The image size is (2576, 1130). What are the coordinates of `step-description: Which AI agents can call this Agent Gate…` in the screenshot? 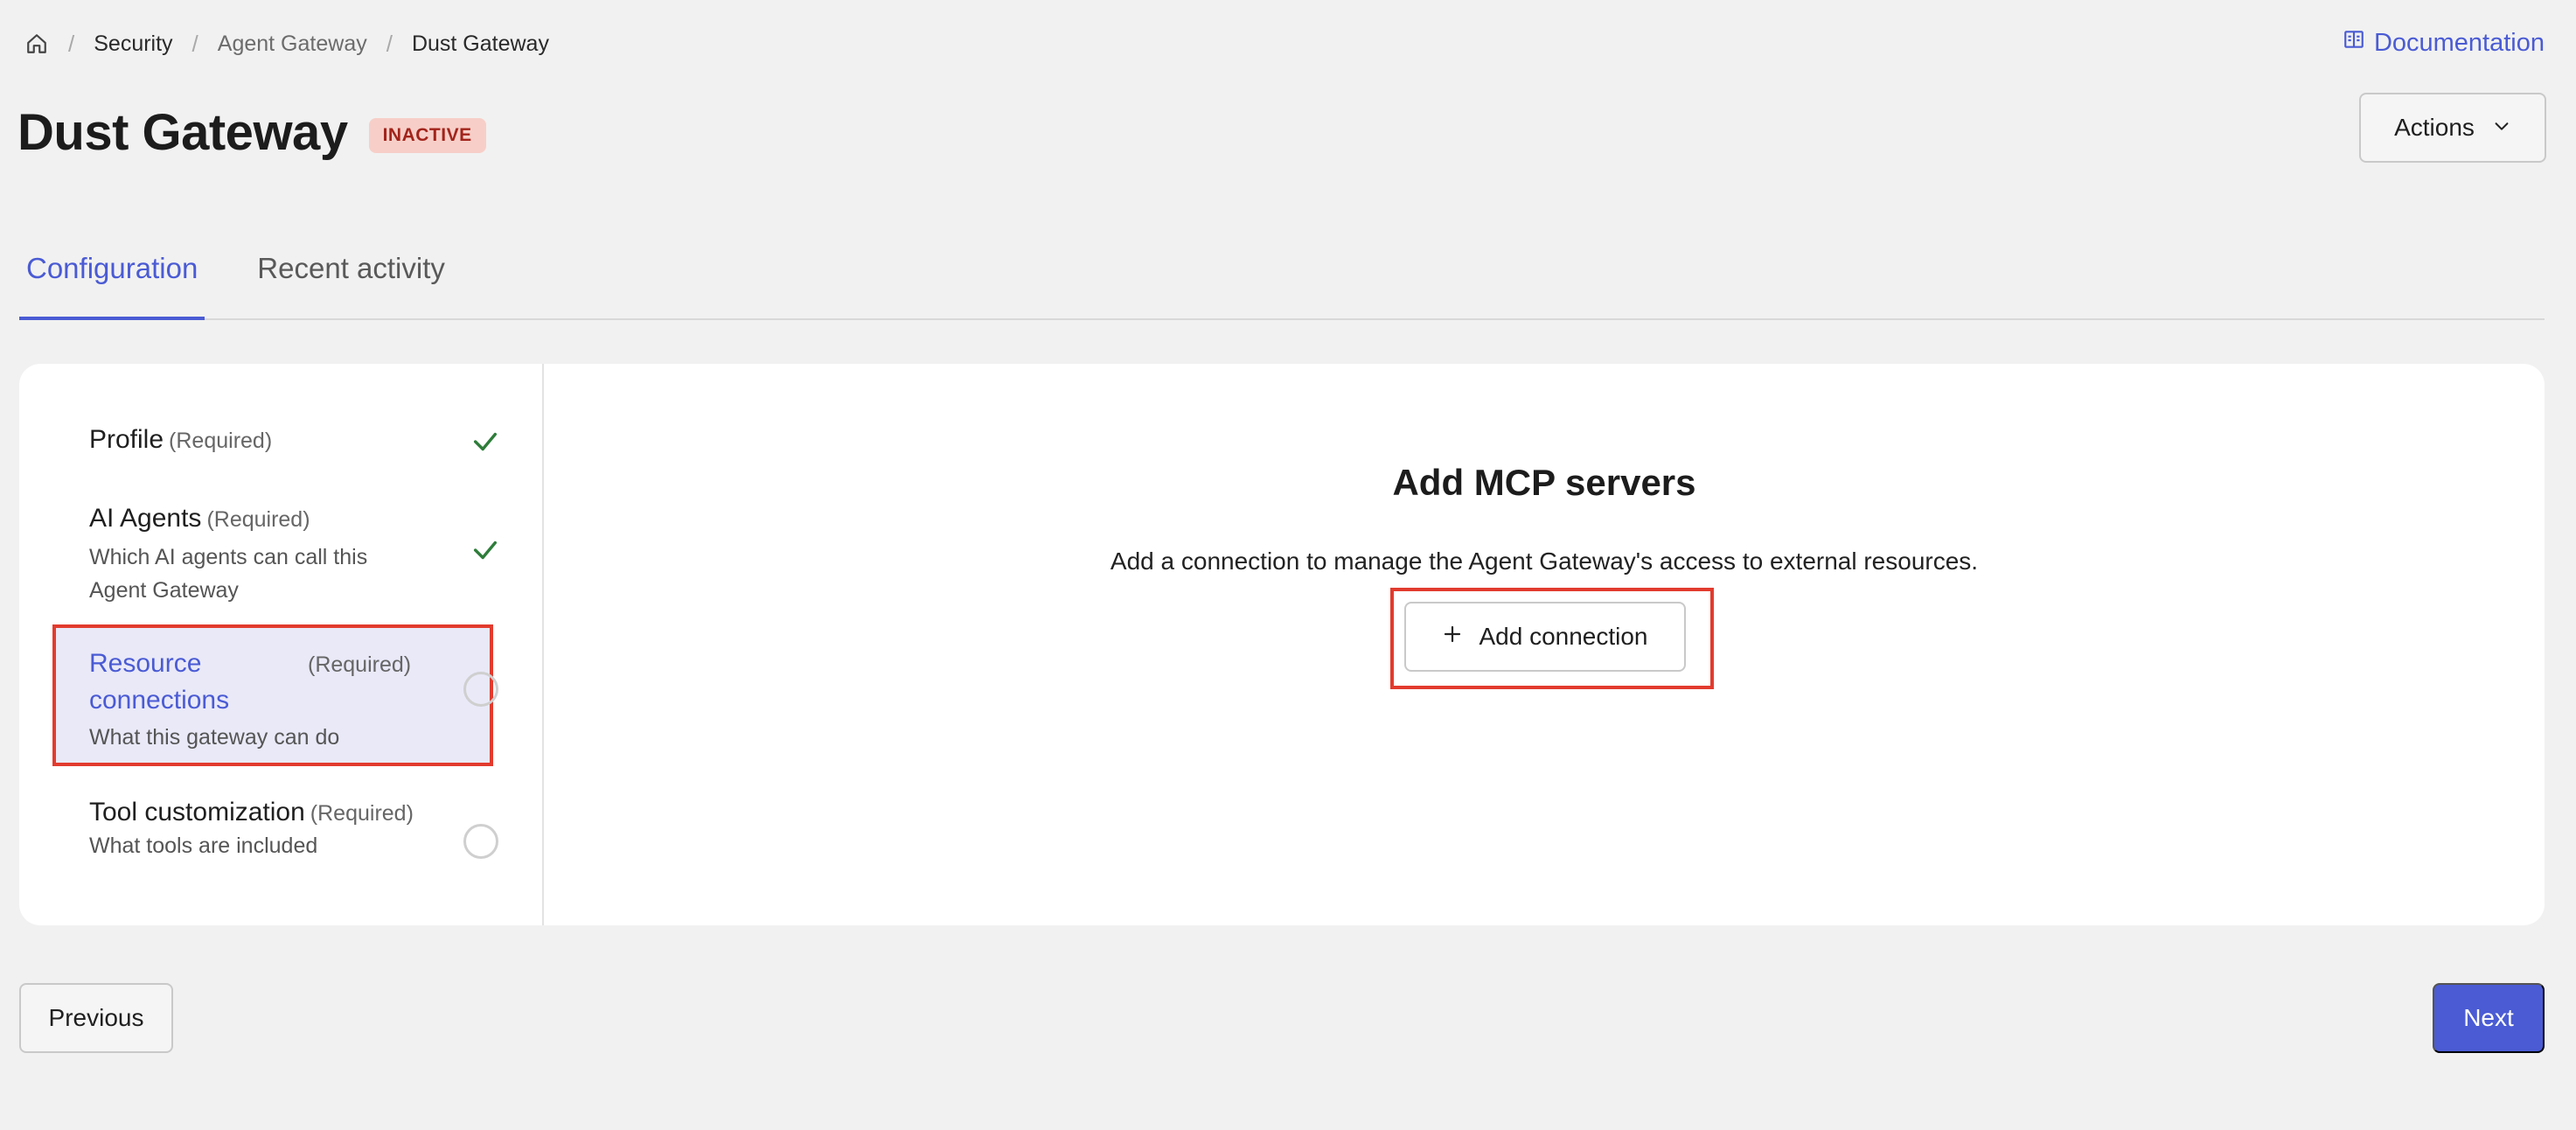 It's located at (229, 574).